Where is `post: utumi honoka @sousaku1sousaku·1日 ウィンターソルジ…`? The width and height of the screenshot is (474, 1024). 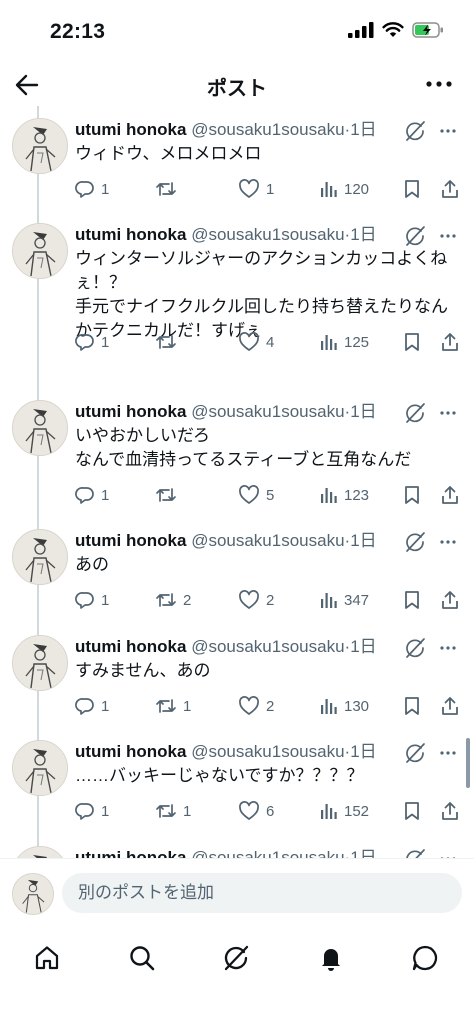 post: utumi honoka @sousaku1sousaku·1日 ウィンターソルジ… is located at coordinates (237, 281).